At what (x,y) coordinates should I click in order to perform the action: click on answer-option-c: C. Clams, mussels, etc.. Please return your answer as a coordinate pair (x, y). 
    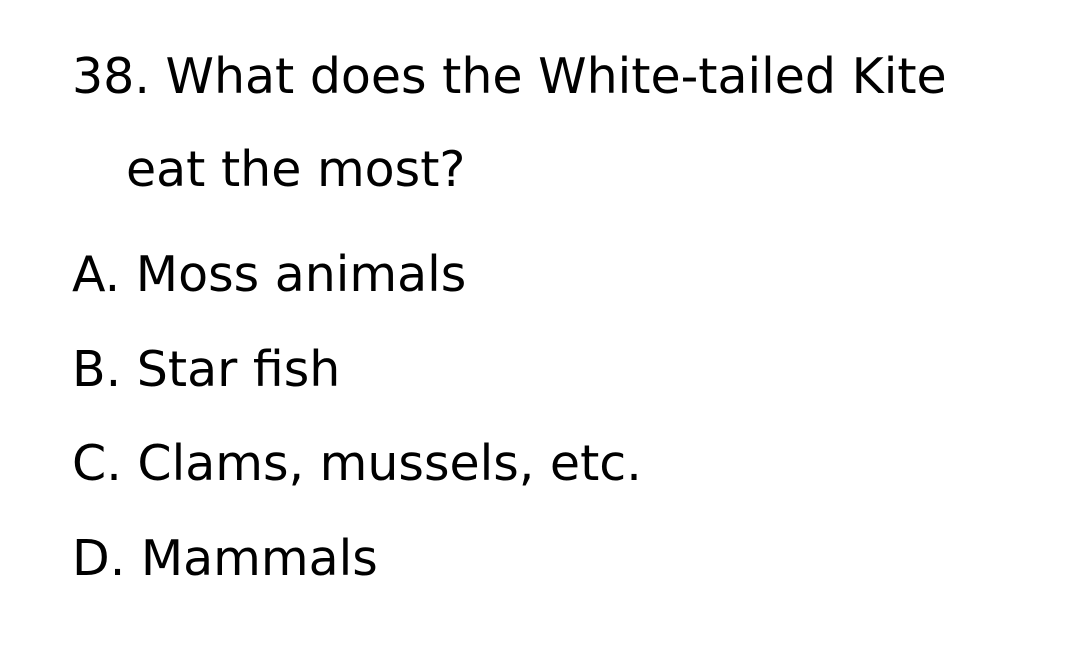
    Looking at the image, I should click on (357, 463).